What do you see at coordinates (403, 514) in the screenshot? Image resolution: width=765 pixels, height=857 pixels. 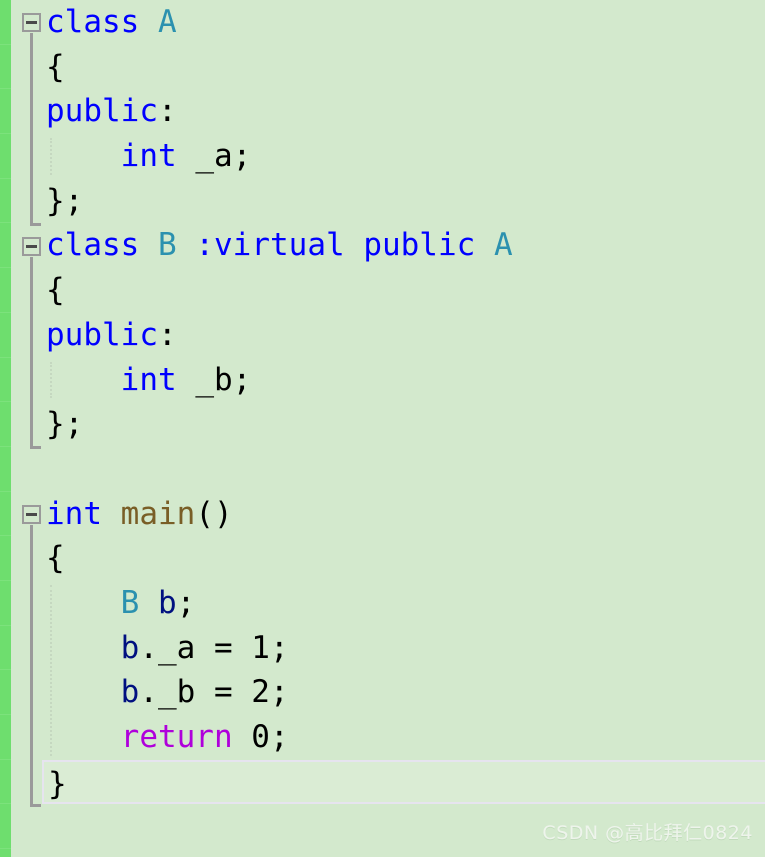 I see `code-line: int main()` at bounding box center [403, 514].